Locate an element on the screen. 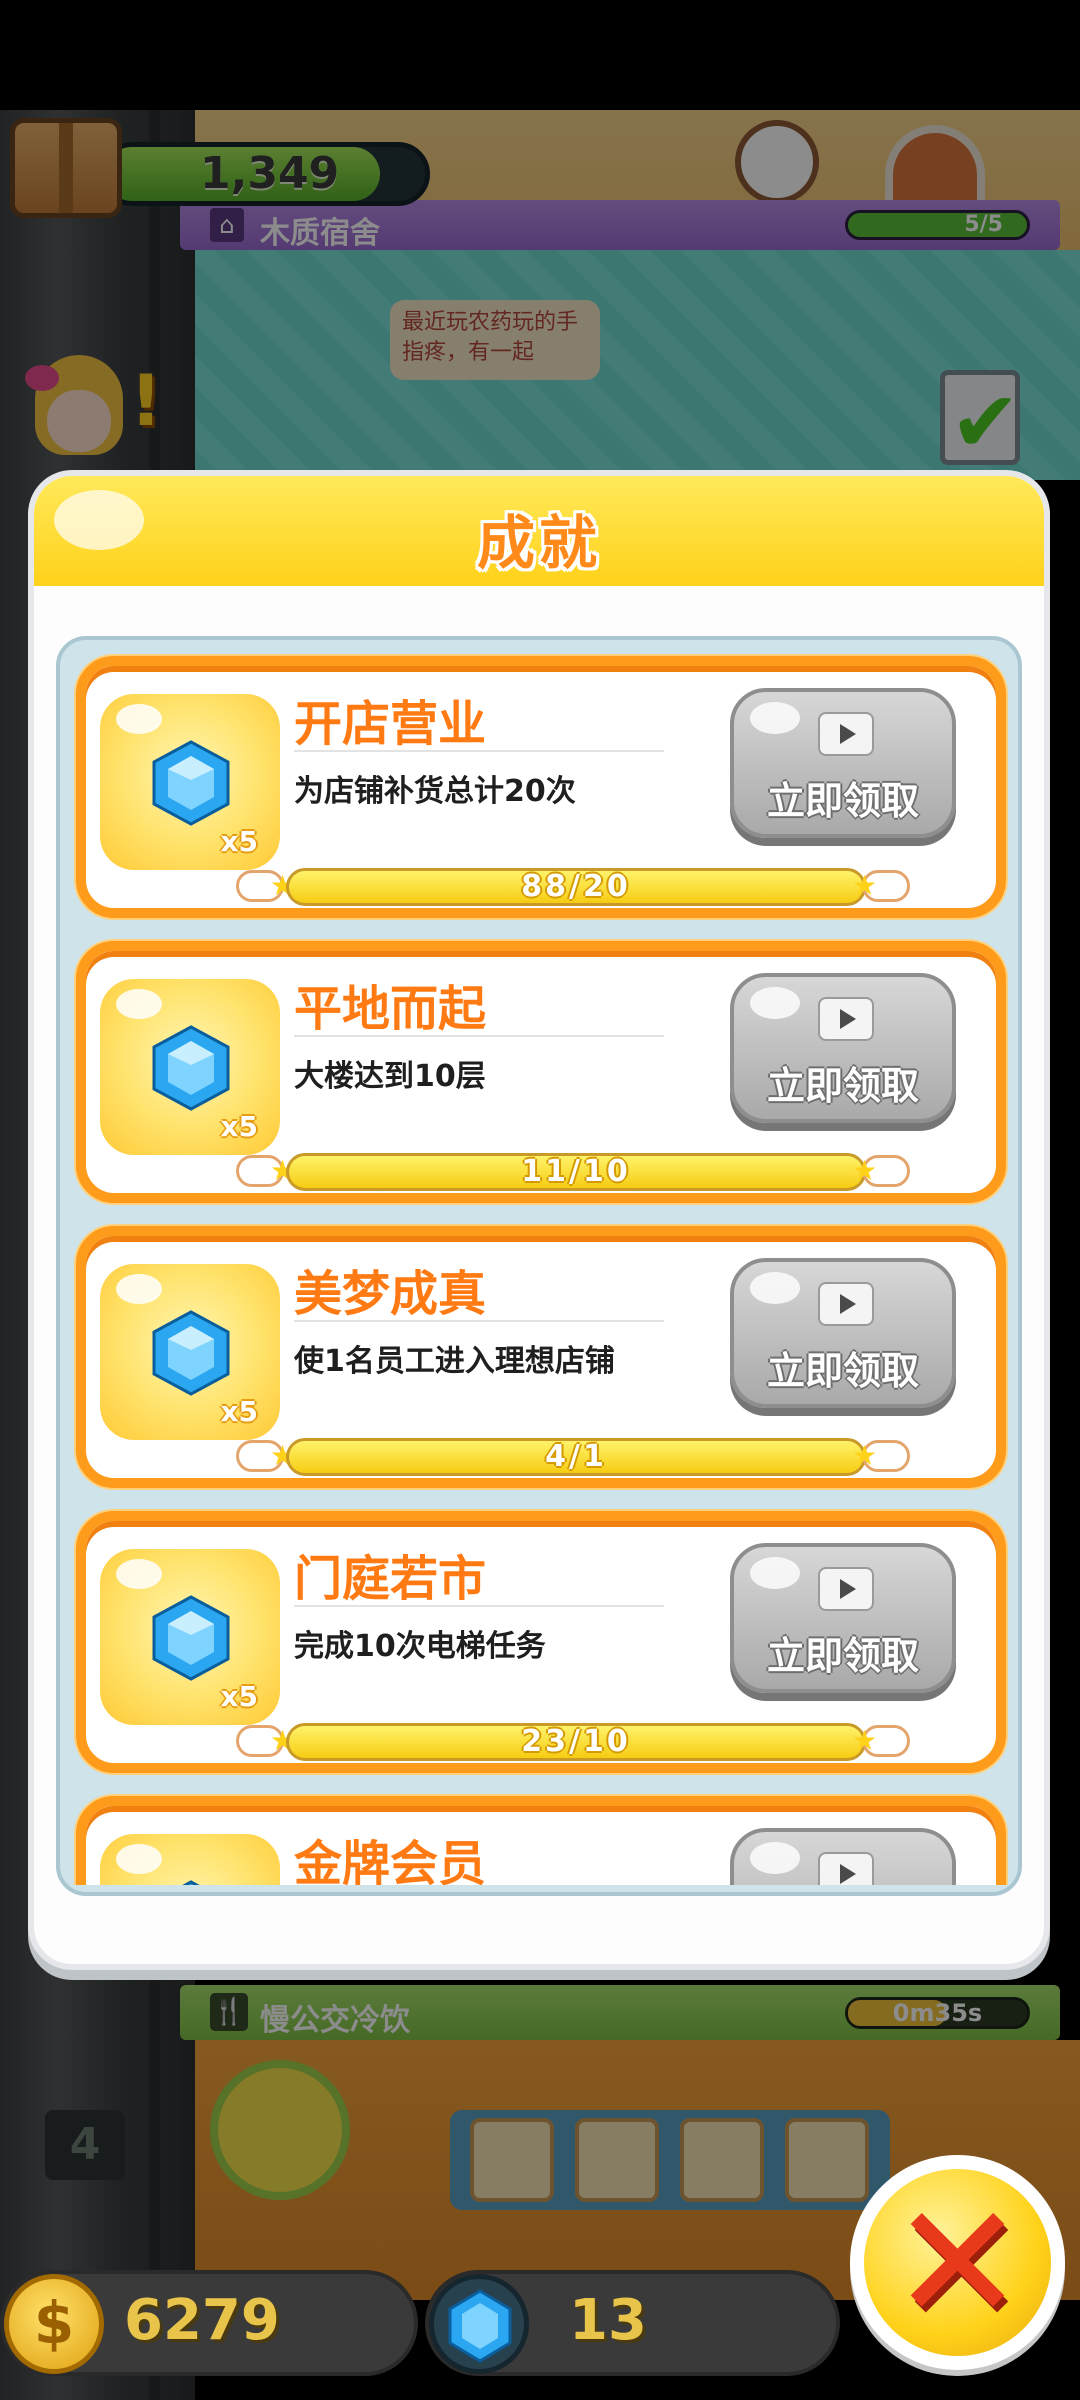 Image resolution: width=1080 pixels, height=2400 pixels. progress-text: 4/1 is located at coordinates (576, 1456).